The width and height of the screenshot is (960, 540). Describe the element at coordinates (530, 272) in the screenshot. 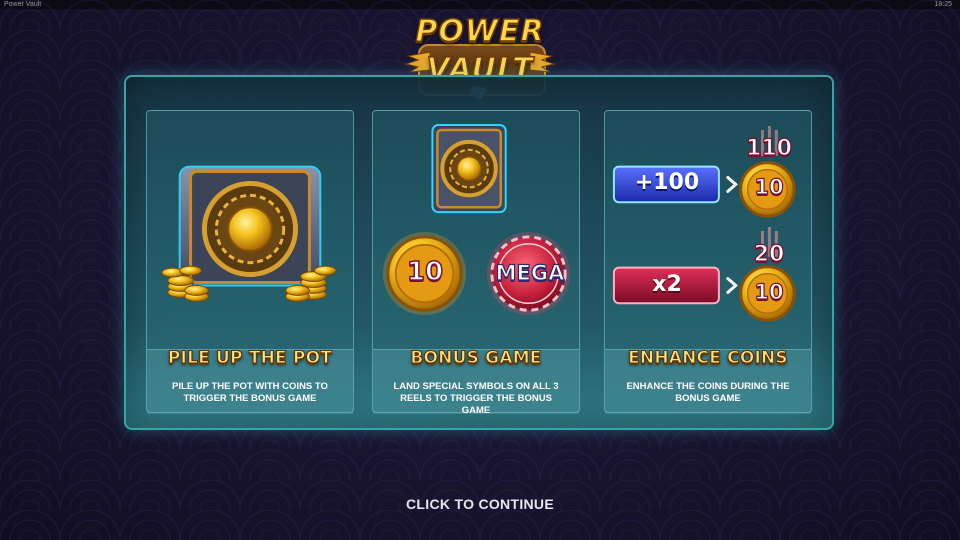

I see `mega-chip-label: MEGA` at that location.